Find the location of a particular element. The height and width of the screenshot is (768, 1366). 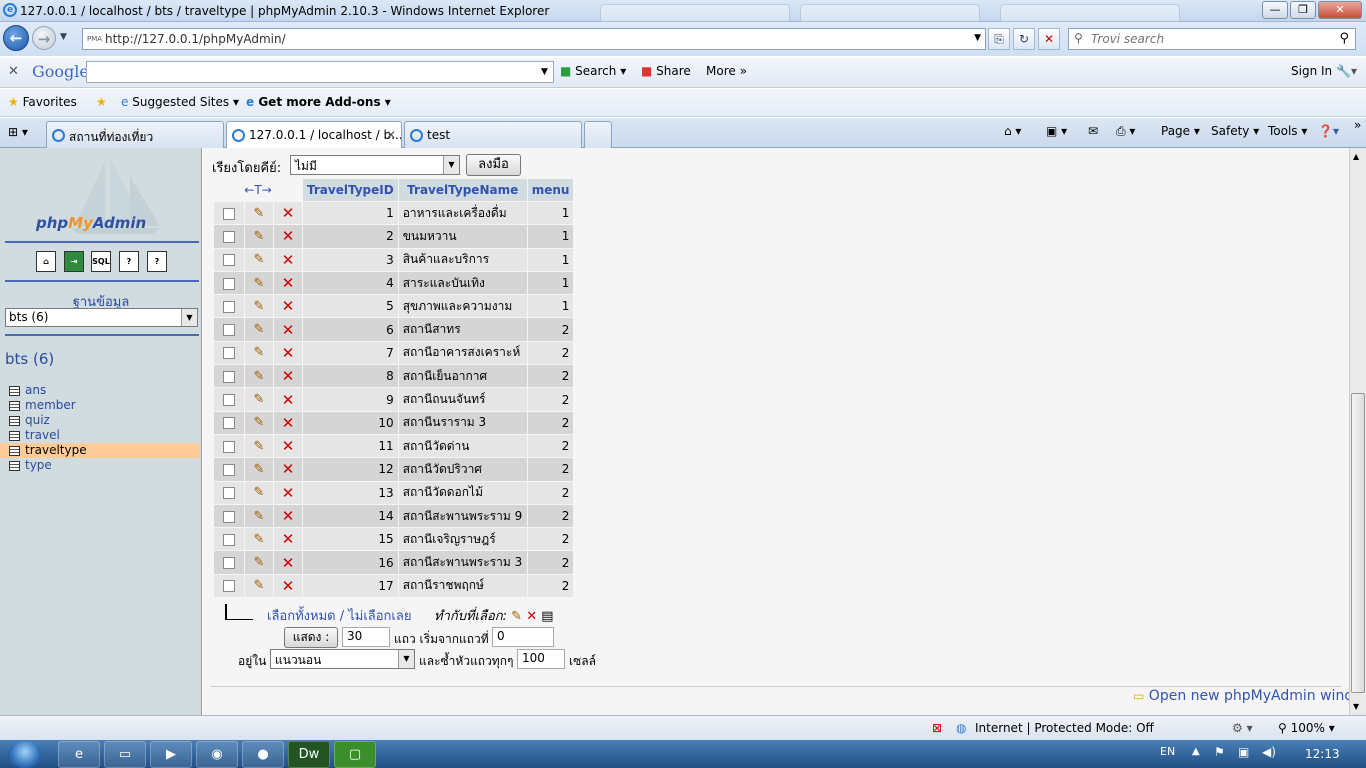

clock: 12:13 is located at coordinates (1322, 754).